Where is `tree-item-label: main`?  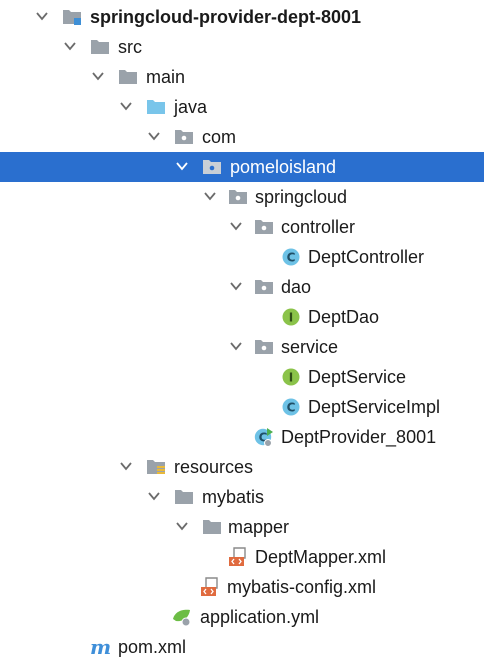 tree-item-label: main is located at coordinates (166, 77).